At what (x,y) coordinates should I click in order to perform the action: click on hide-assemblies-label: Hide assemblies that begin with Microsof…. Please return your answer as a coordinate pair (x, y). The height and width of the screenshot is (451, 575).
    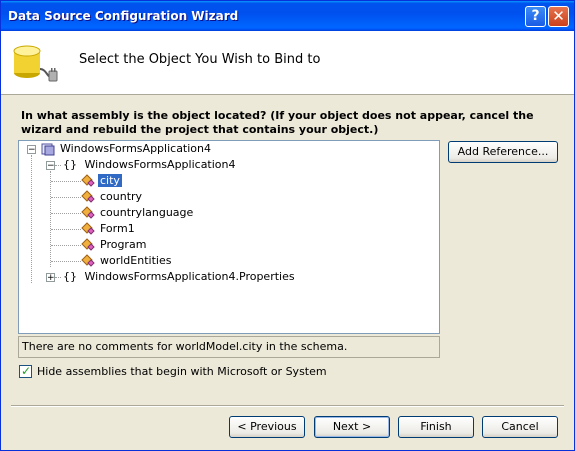
    Looking at the image, I should click on (182, 371).